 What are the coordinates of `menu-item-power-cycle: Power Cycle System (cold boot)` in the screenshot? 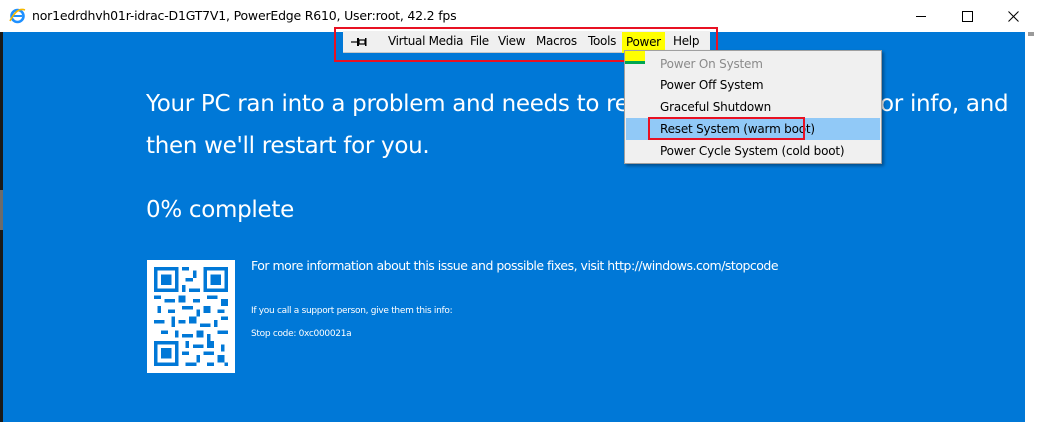 It's located at (753, 151).